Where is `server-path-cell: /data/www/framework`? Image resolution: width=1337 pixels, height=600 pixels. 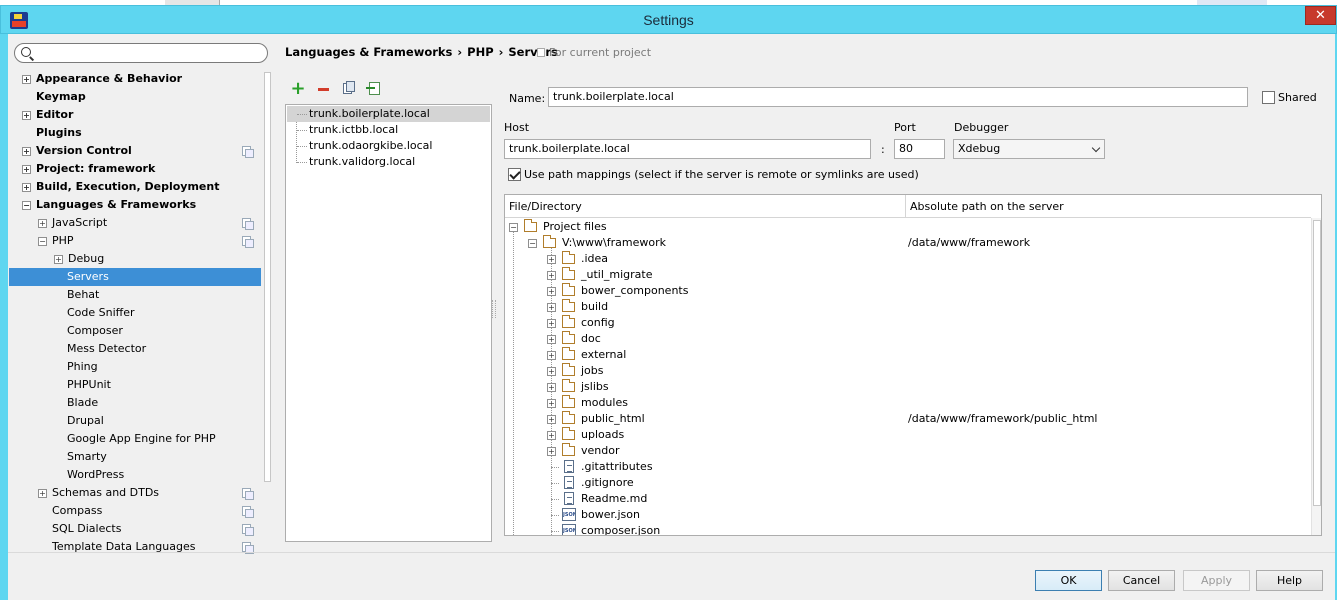 server-path-cell: /data/www/framework is located at coordinates (969, 243).